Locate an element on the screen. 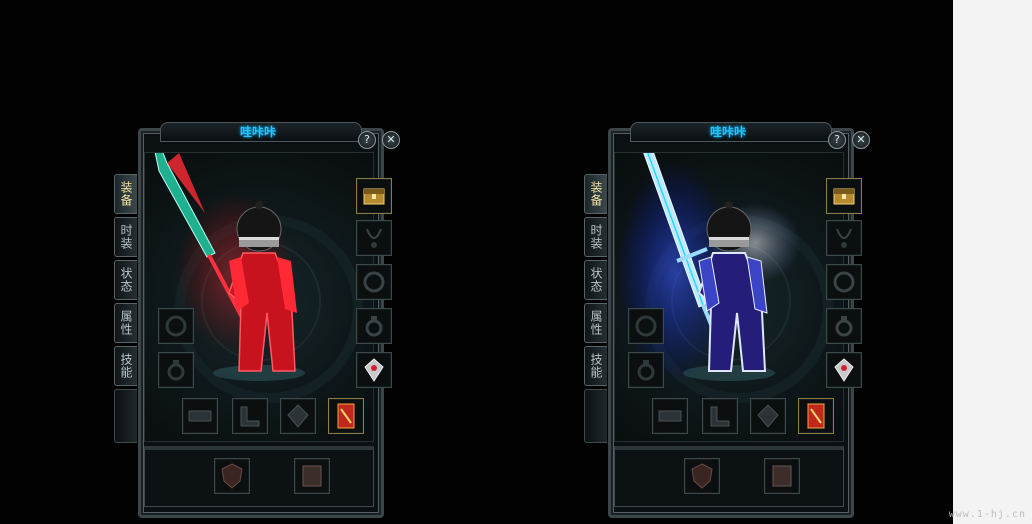 The width and height of the screenshot is (1032, 524). background-strip is located at coordinates (992, 262).